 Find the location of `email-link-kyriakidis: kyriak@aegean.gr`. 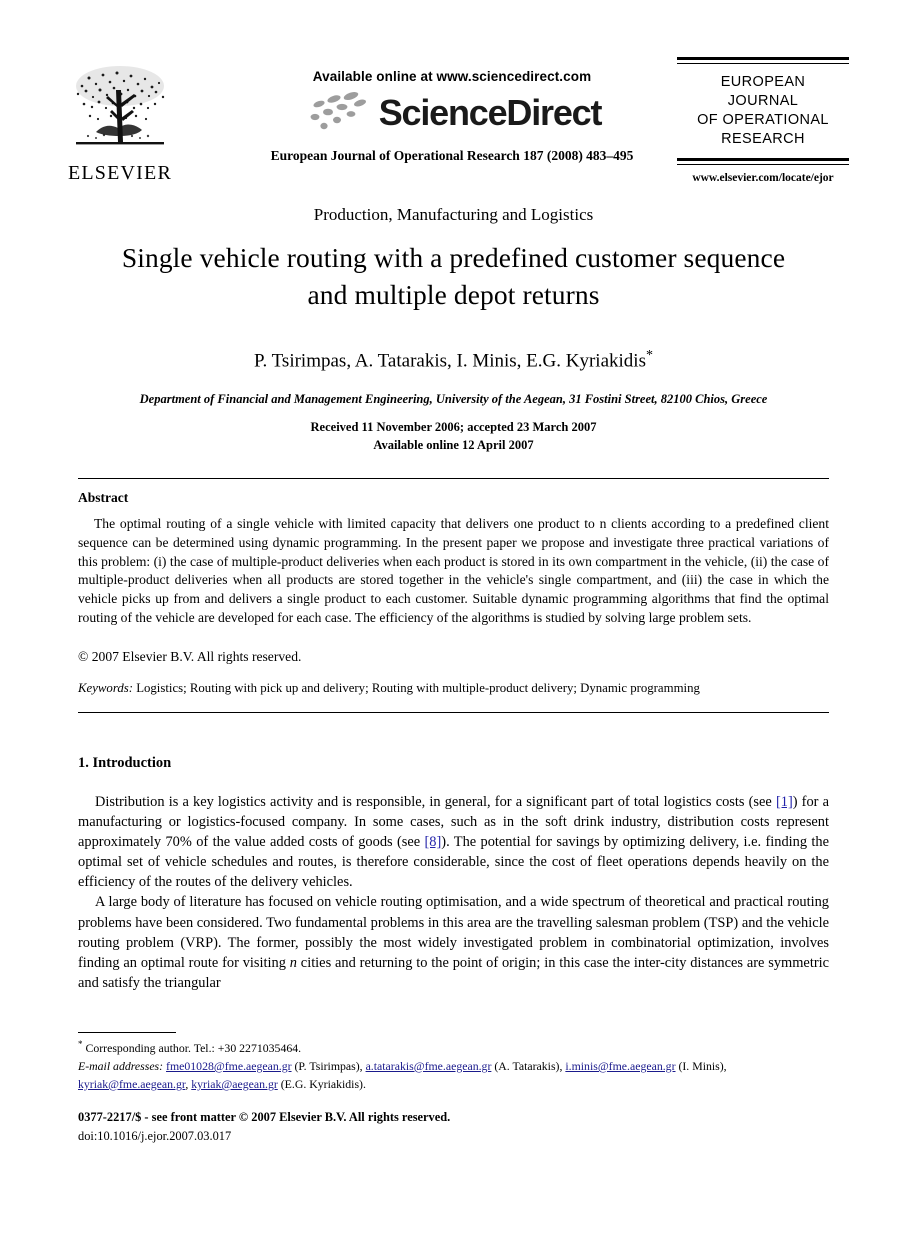

email-link-kyriakidis: kyriak@aegean.gr is located at coordinates (234, 1084).